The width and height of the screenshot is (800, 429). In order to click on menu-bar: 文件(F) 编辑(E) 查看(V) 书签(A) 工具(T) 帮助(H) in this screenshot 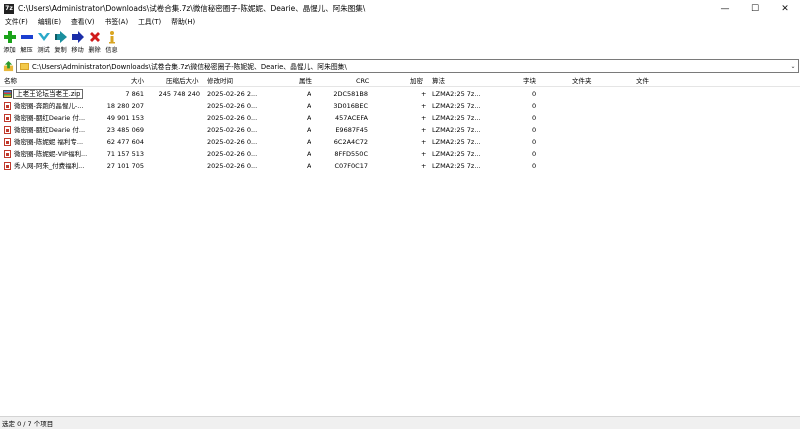, I will do `click(400, 22)`.